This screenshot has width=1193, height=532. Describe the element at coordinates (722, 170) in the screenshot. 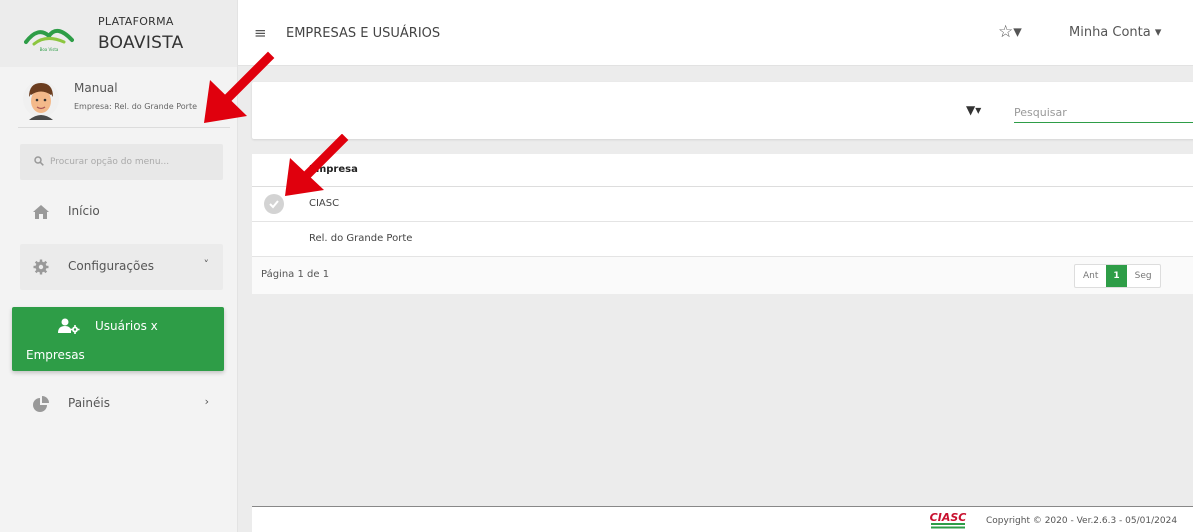

I see `table-header: Empresa` at that location.